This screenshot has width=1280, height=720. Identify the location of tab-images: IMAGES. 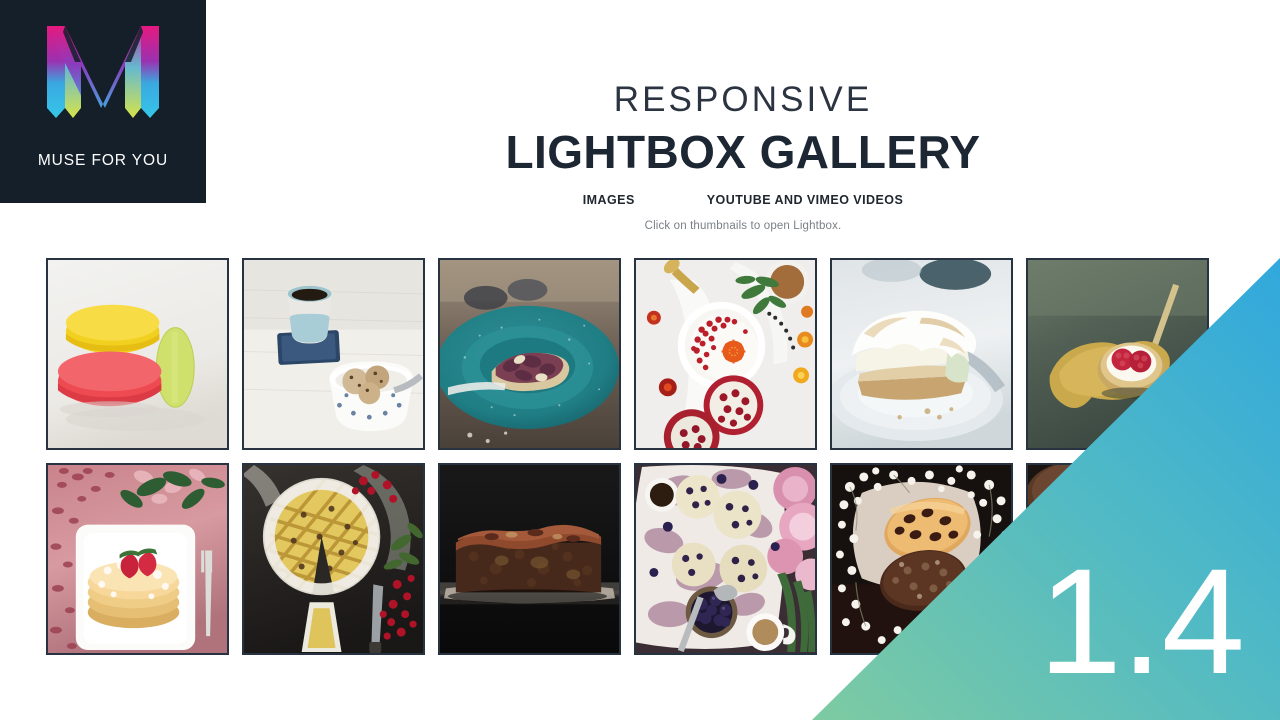
(609, 200).